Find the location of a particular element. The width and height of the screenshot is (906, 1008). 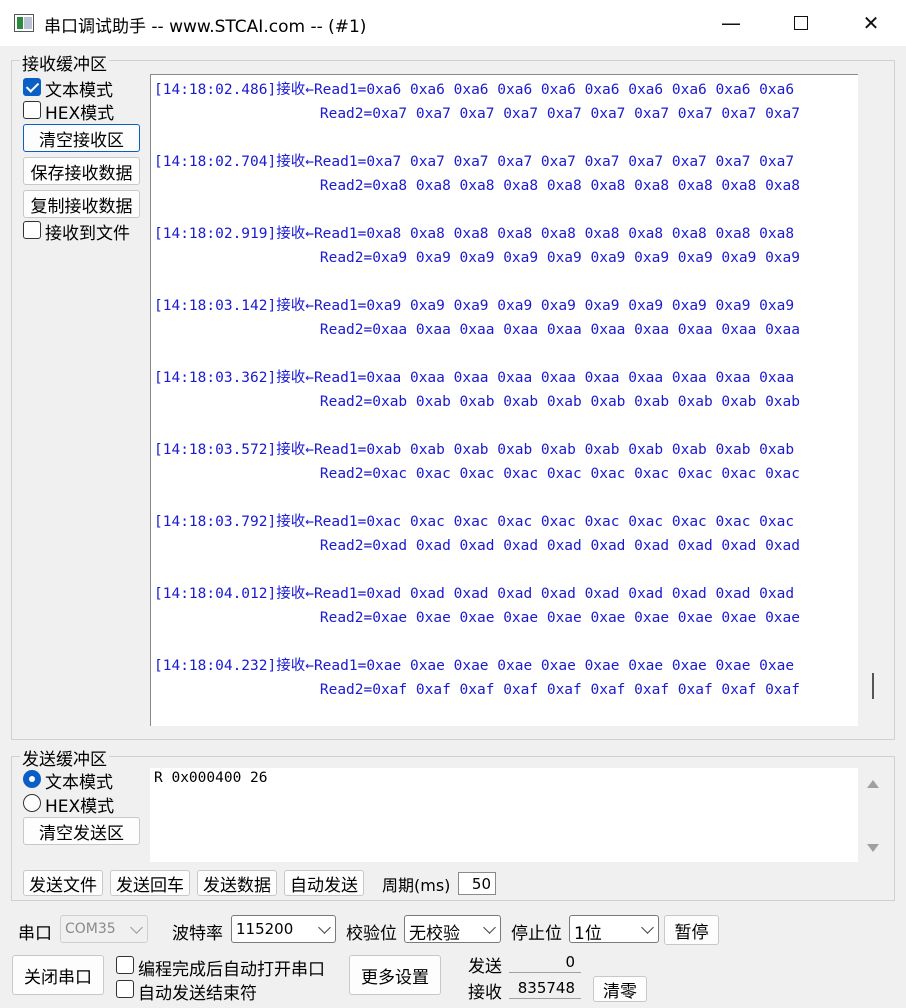

period-label: 周期(ms) is located at coordinates (416, 885).